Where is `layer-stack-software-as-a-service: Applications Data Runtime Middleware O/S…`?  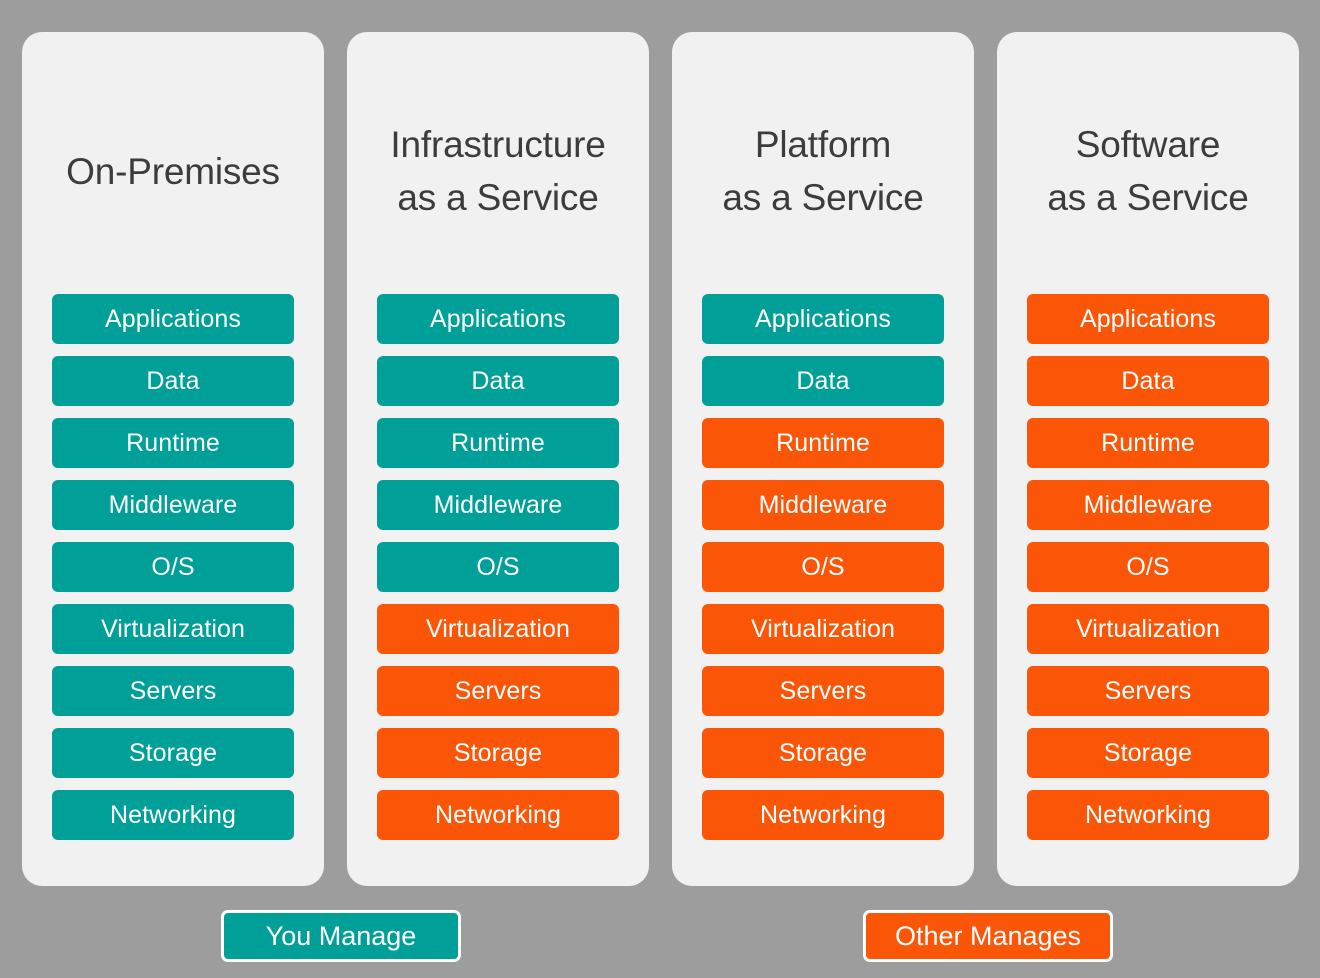
layer-stack-software-as-a-service: Applications Data Runtime Middleware O/S… is located at coordinates (1148, 567).